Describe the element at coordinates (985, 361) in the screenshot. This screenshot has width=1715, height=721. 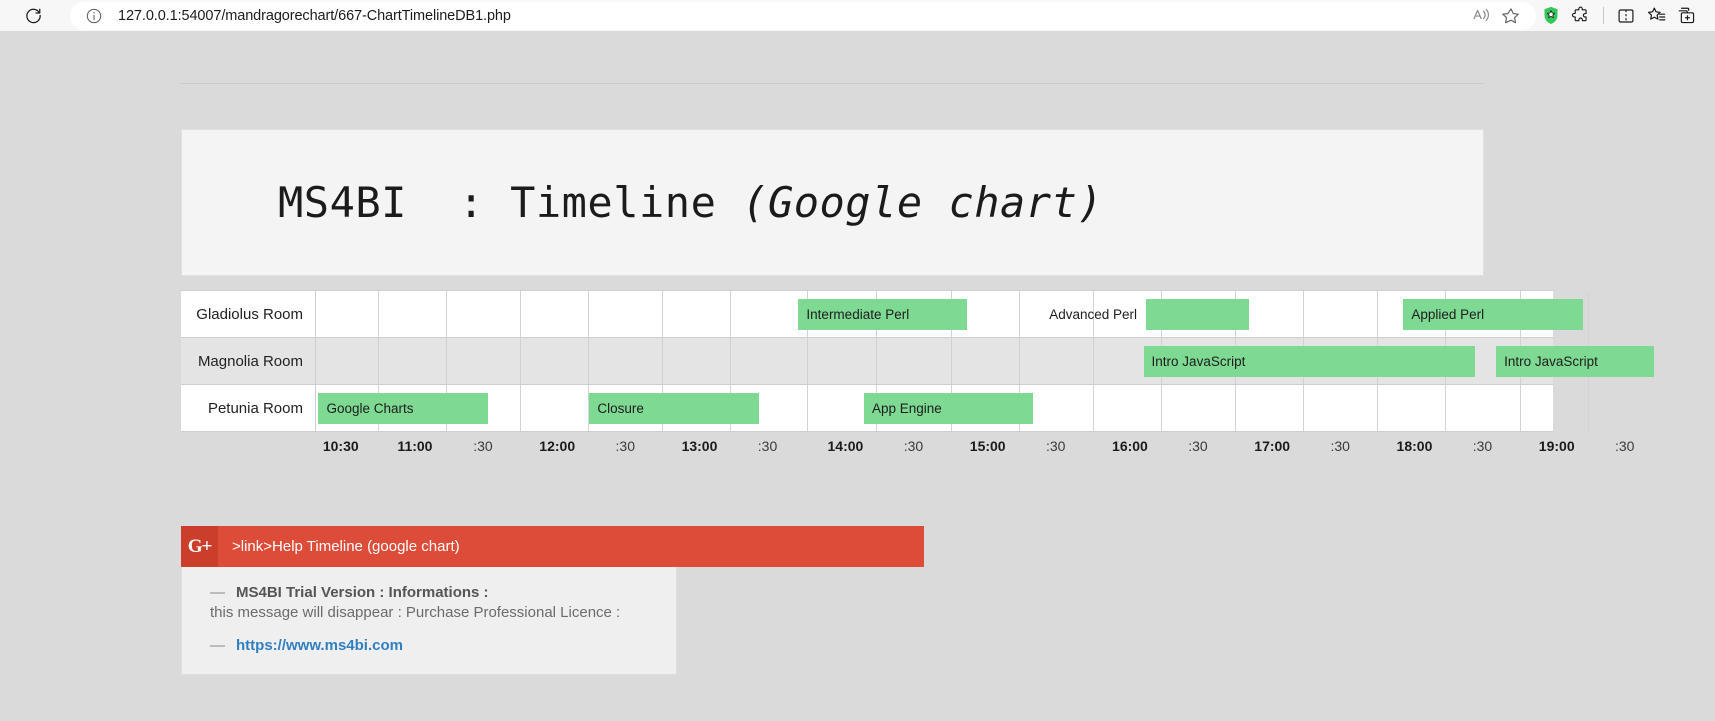
I see `timeline-row-lane: Intro JavaScript Intro JavaScript` at that location.